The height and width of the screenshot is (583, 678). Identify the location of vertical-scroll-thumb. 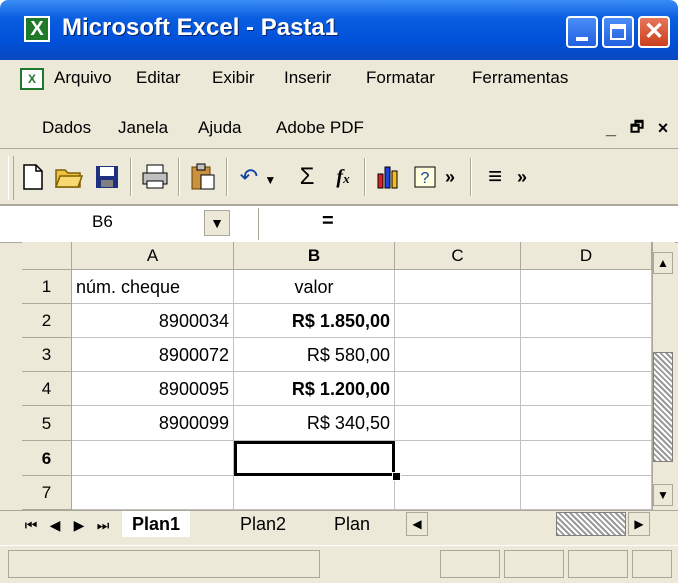
(663, 407).